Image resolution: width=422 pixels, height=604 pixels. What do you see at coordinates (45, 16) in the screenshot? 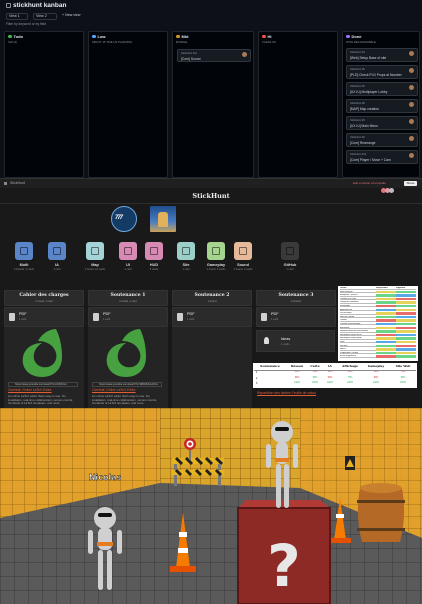
I see `tab-view-2: View 2` at bounding box center [45, 16].